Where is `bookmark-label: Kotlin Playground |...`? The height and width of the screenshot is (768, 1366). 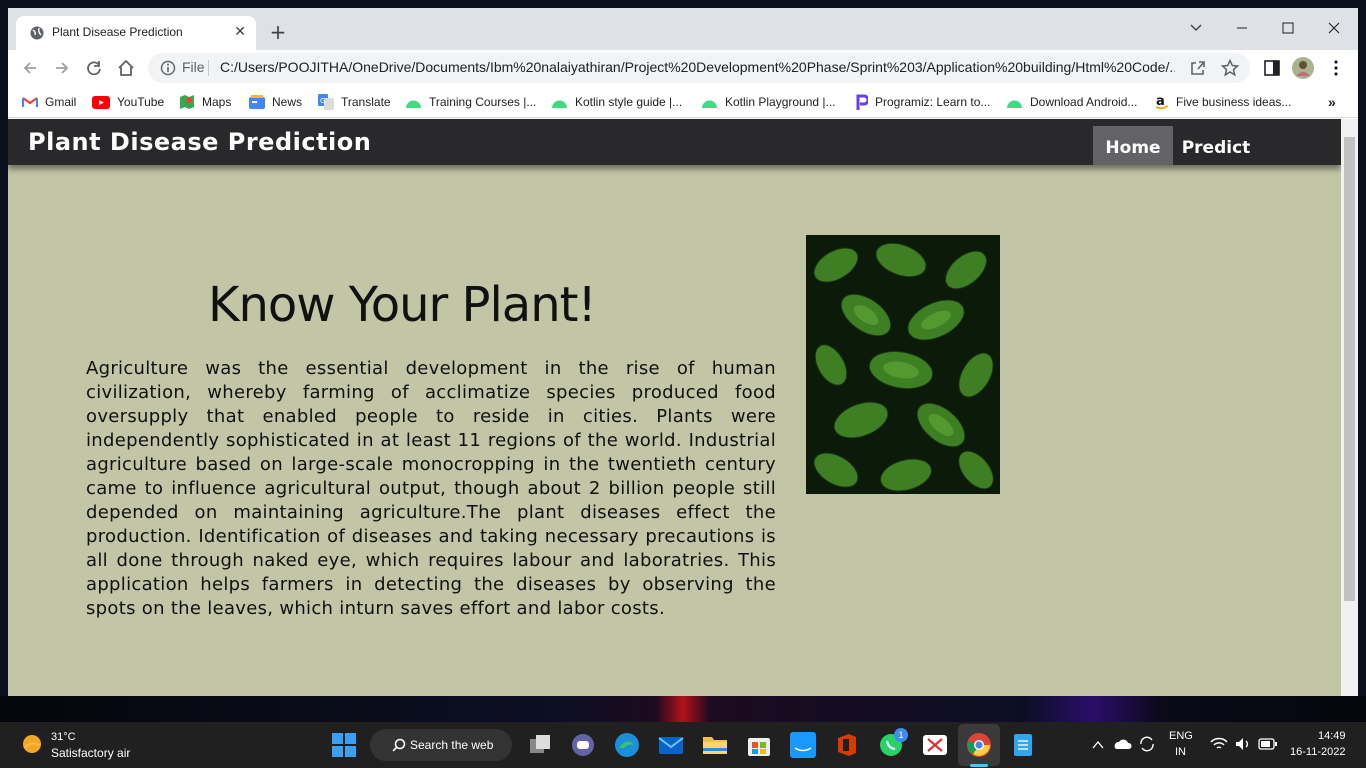 bookmark-label: Kotlin Playground |... is located at coordinates (780, 102).